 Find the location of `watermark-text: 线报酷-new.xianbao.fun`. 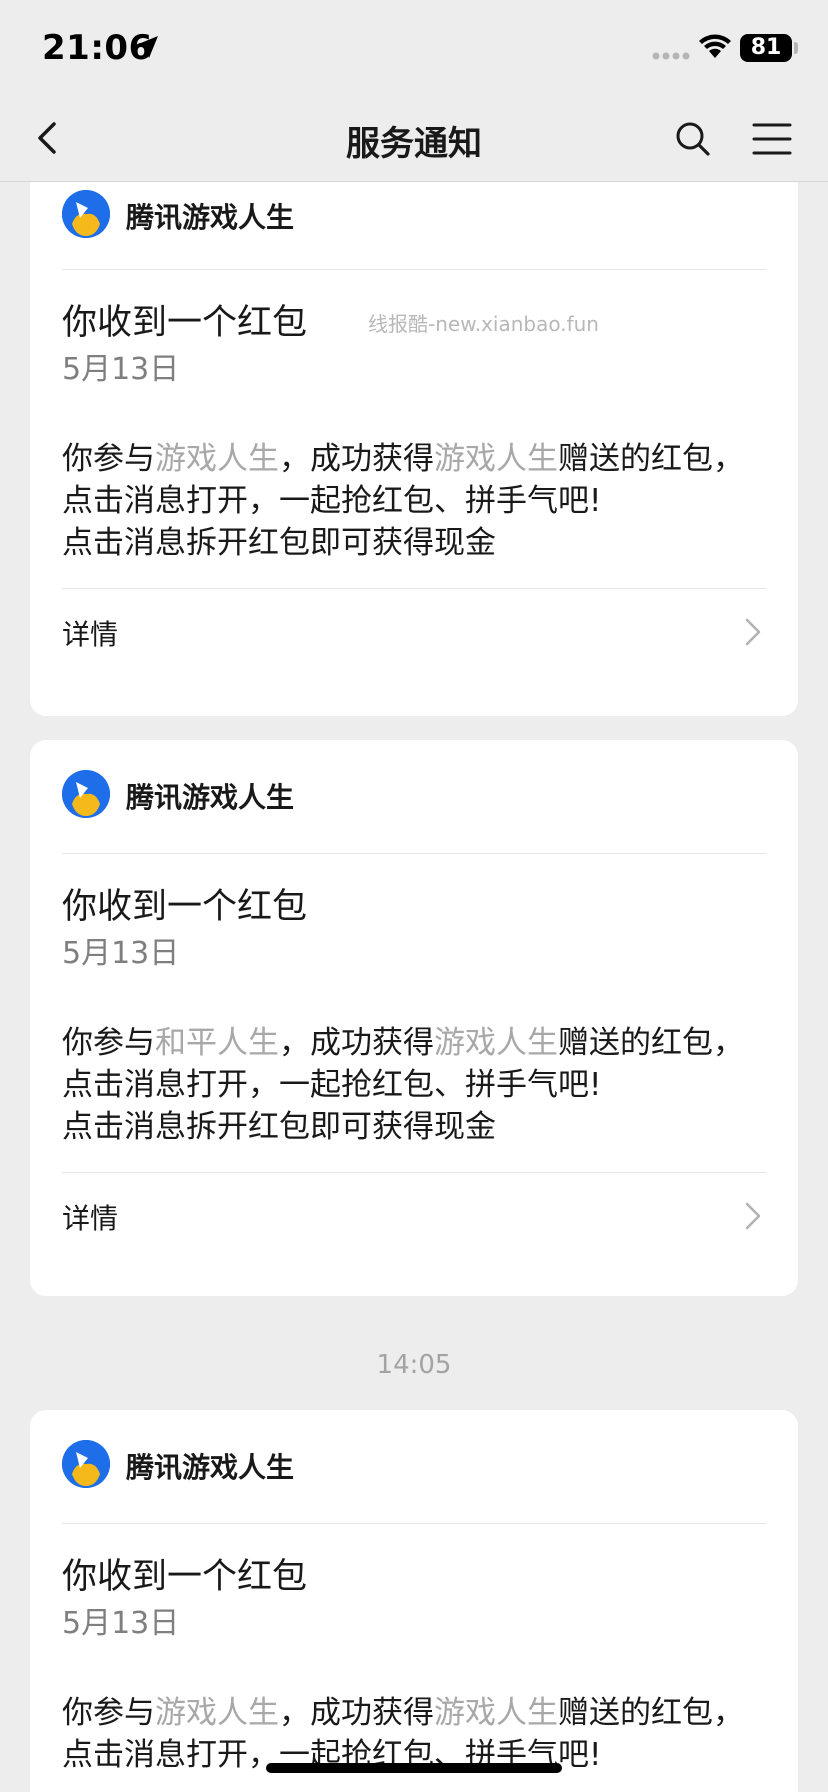

watermark-text: 线报酷-new.xianbao.fun is located at coordinates (483, 324).